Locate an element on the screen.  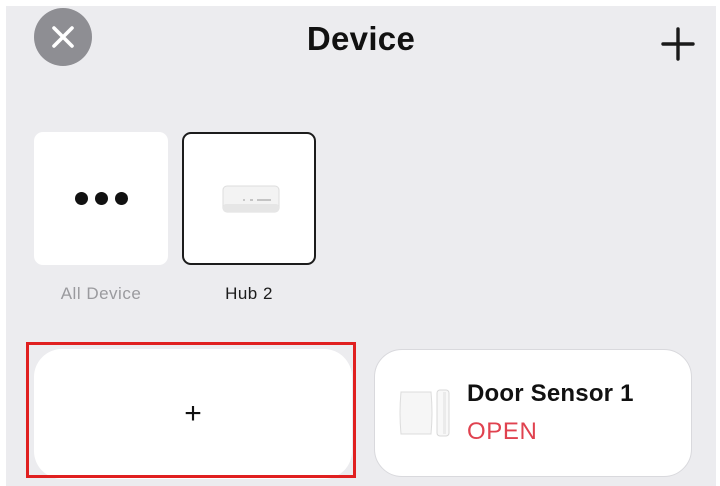
door-sensor-icon is located at coordinates (424, 413).